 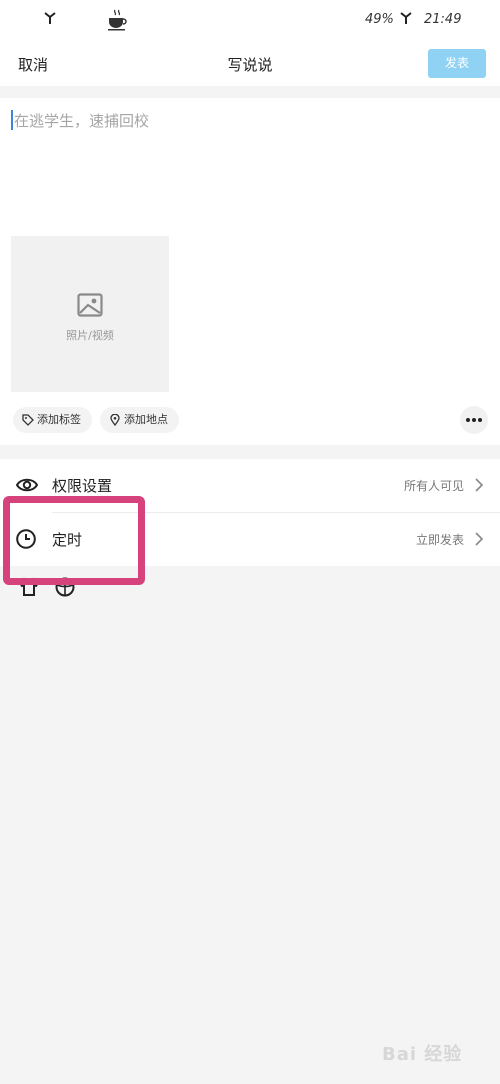 I want to click on watermark-text: Bai 经验, so click(x=422, y=1054).